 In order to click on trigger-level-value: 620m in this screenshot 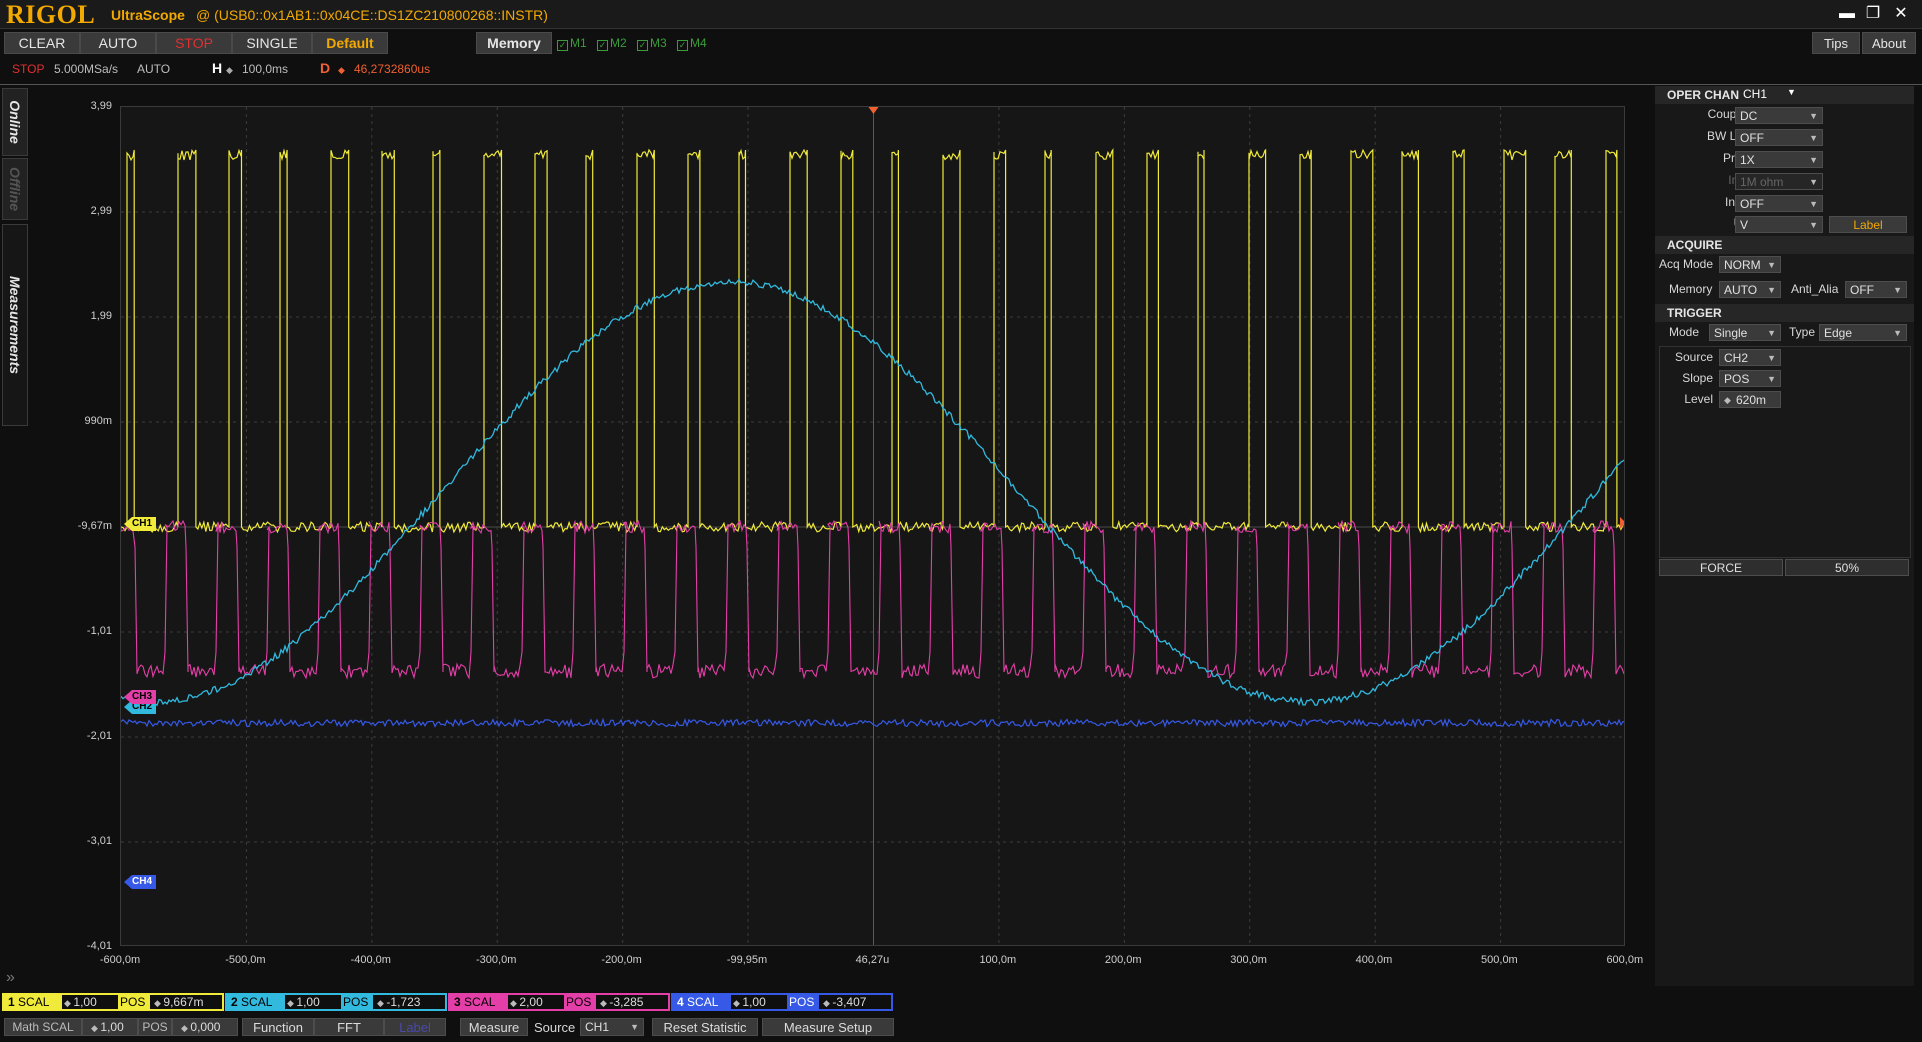, I will do `click(1751, 400)`.